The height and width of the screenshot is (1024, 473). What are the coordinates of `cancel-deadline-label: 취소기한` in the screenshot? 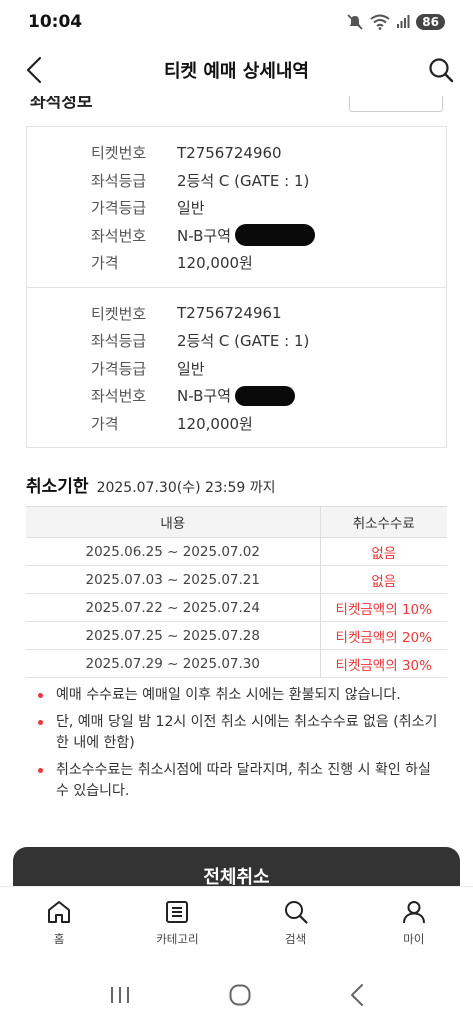 It's located at (57, 487).